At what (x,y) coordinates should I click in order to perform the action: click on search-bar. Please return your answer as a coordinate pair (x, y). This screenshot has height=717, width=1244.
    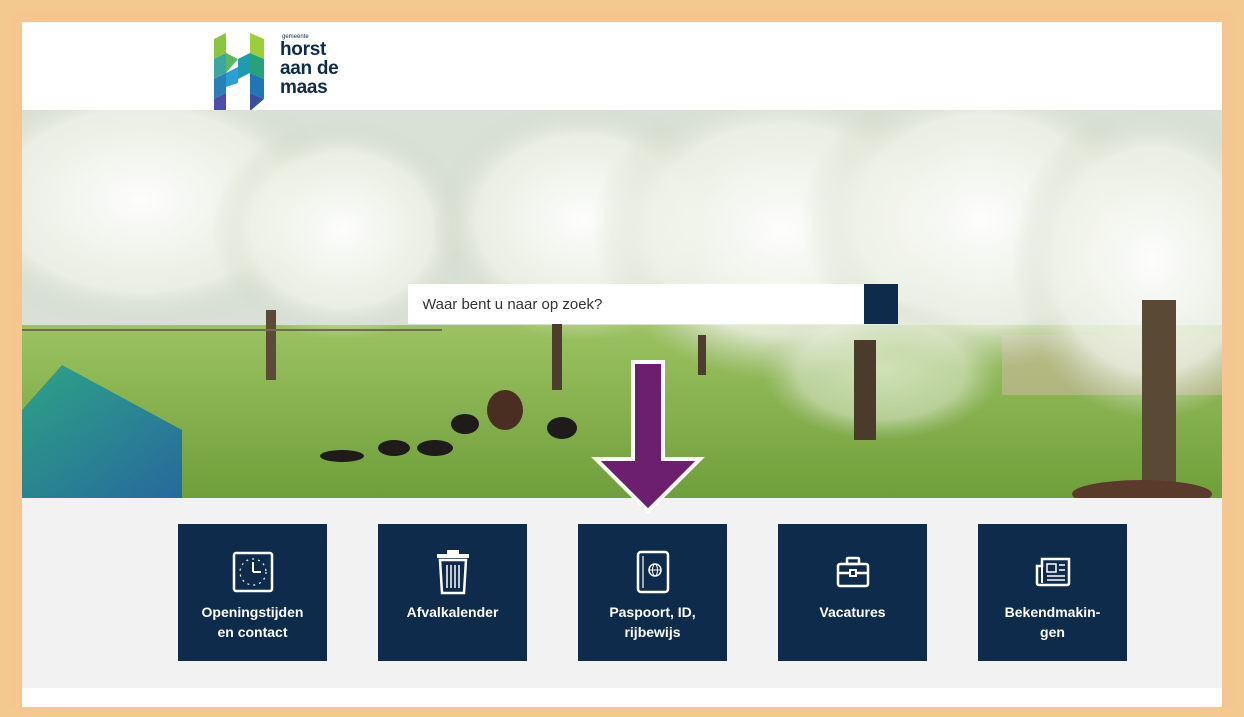
    Looking at the image, I should click on (653, 304).